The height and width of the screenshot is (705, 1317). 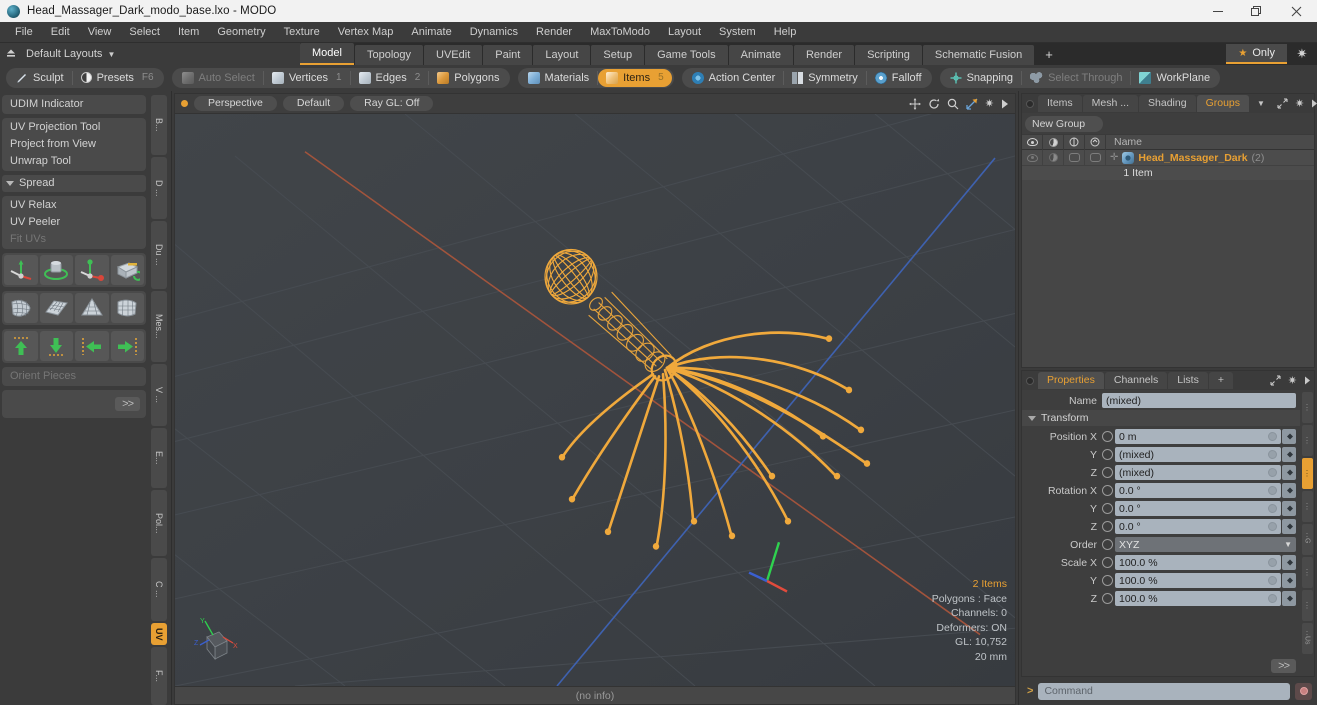 I want to click on row-name-cell: ✛ Head_Massager_Dark (2), so click(x=1210, y=157).